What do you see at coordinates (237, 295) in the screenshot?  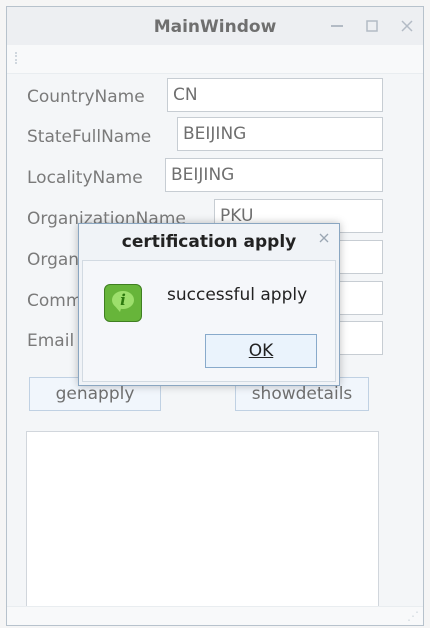 I see `dialog-message: successful apply` at bounding box center [237, 295].